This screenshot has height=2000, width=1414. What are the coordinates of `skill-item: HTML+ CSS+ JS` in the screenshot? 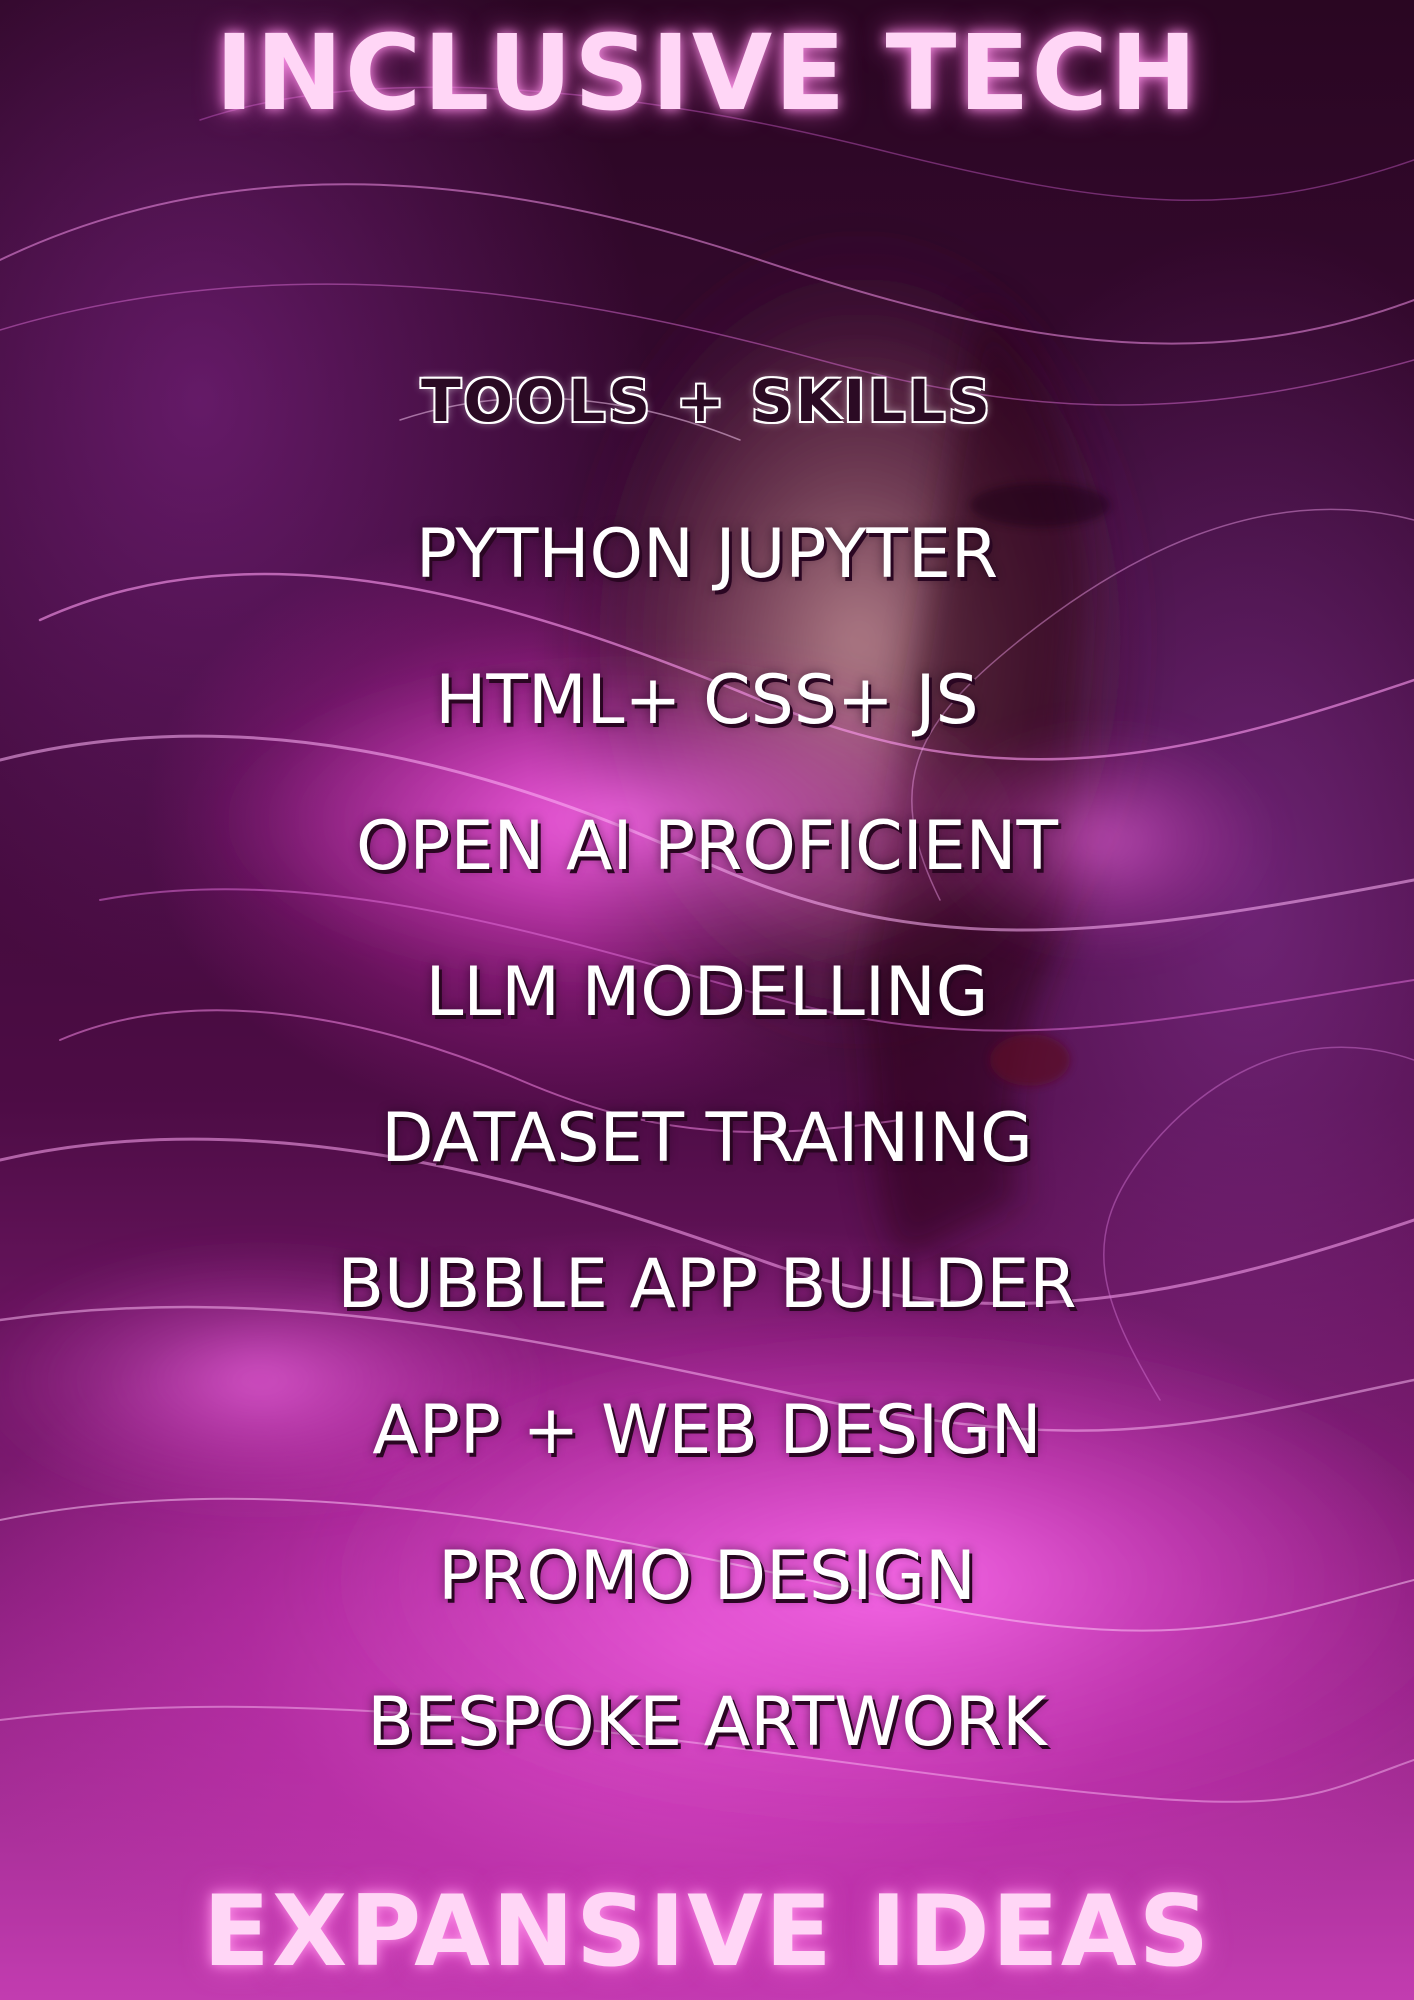 It's located at (707, 700).